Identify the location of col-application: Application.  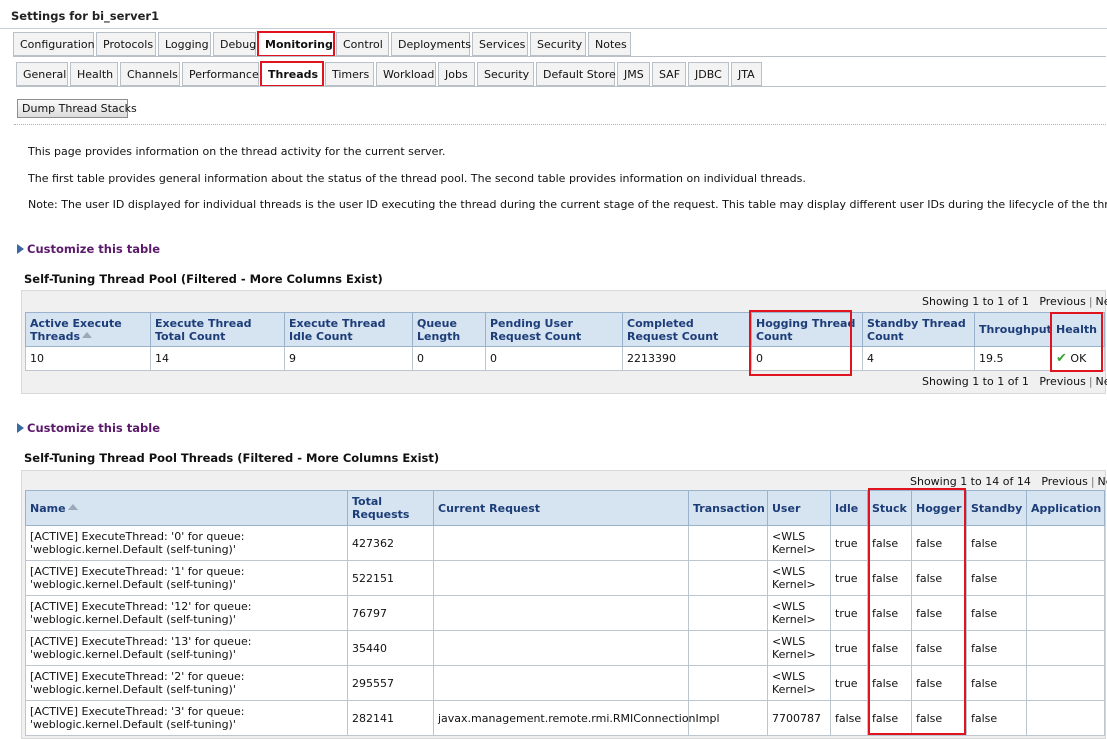
(1065, 508).